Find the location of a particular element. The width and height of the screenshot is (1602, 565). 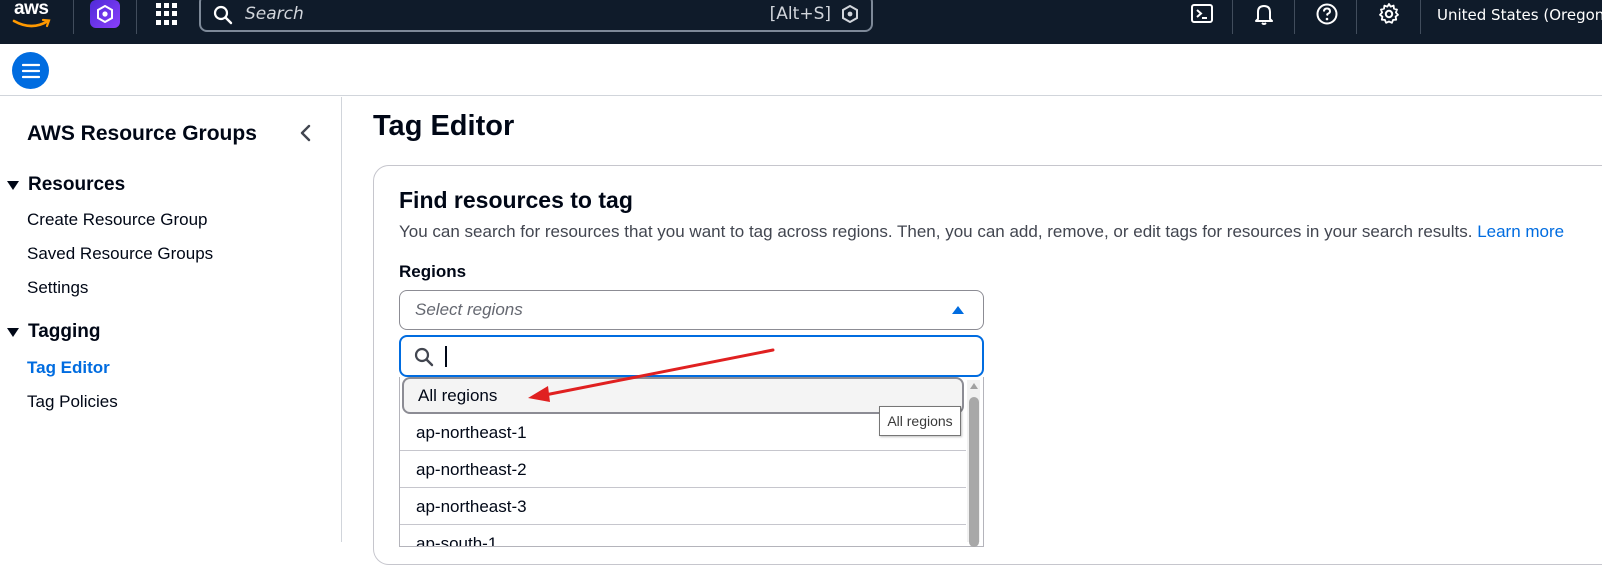

gear-icon is located at coordinates (1389, 14).